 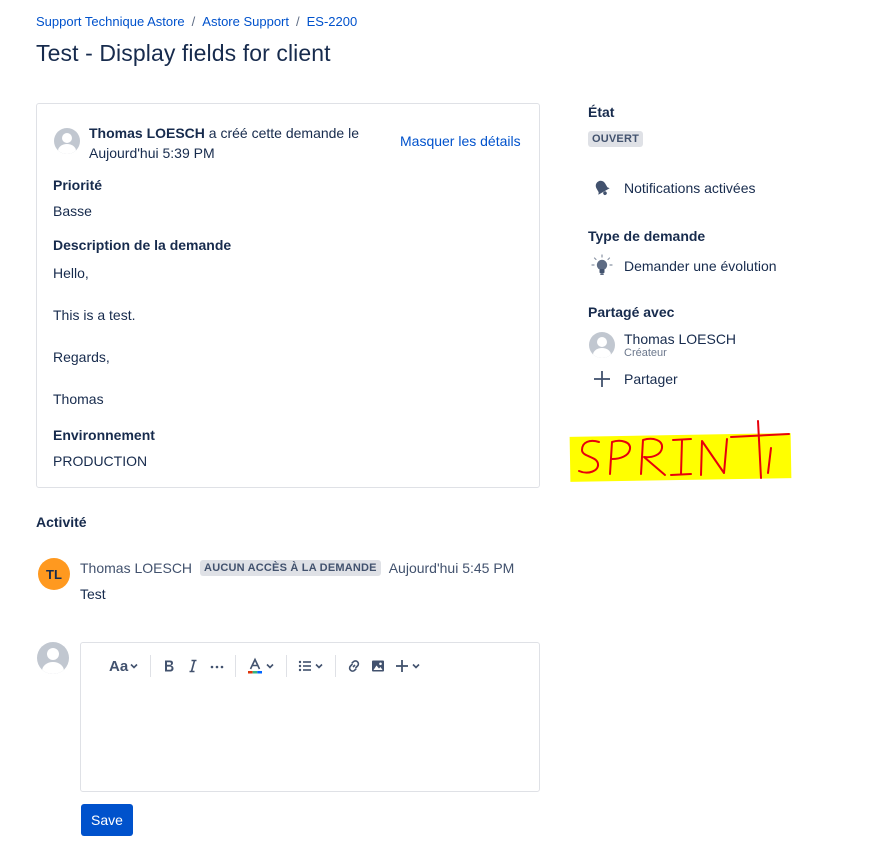 I want to click on text-style-label: Aa, so click(x=119, y=666).